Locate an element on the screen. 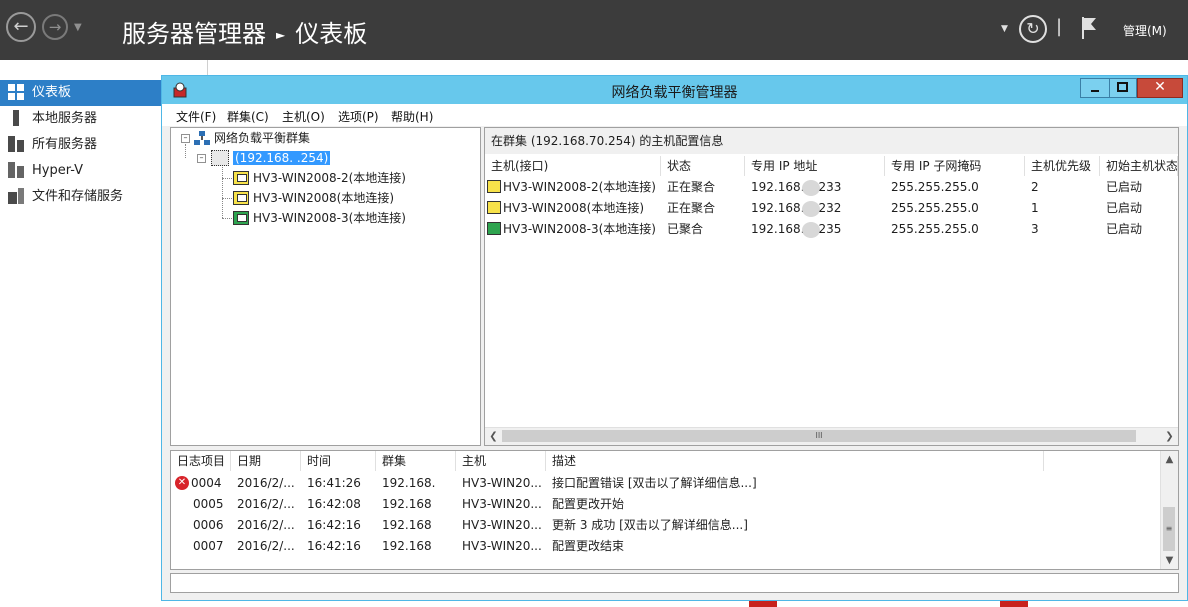  scroll-down-icon: ▼ is located at coordinates (1169, 560).